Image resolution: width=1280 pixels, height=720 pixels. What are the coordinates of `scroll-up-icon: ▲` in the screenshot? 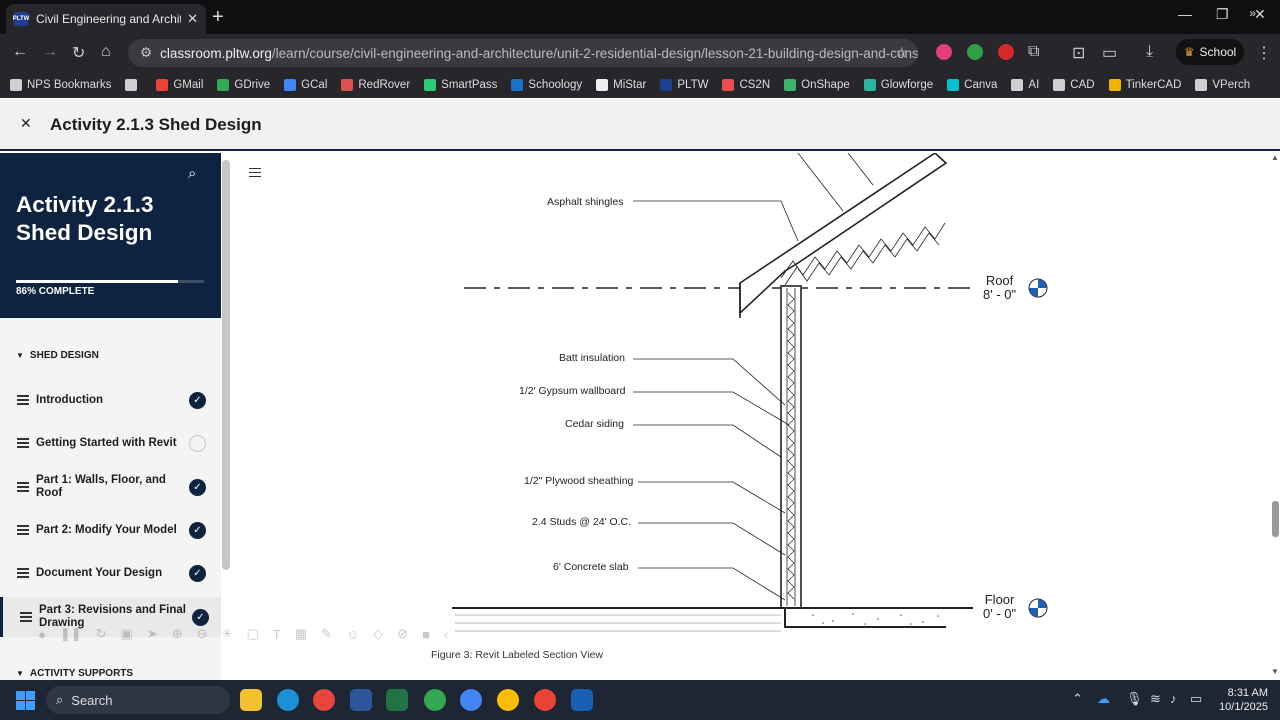 It's located at (1275, 157).